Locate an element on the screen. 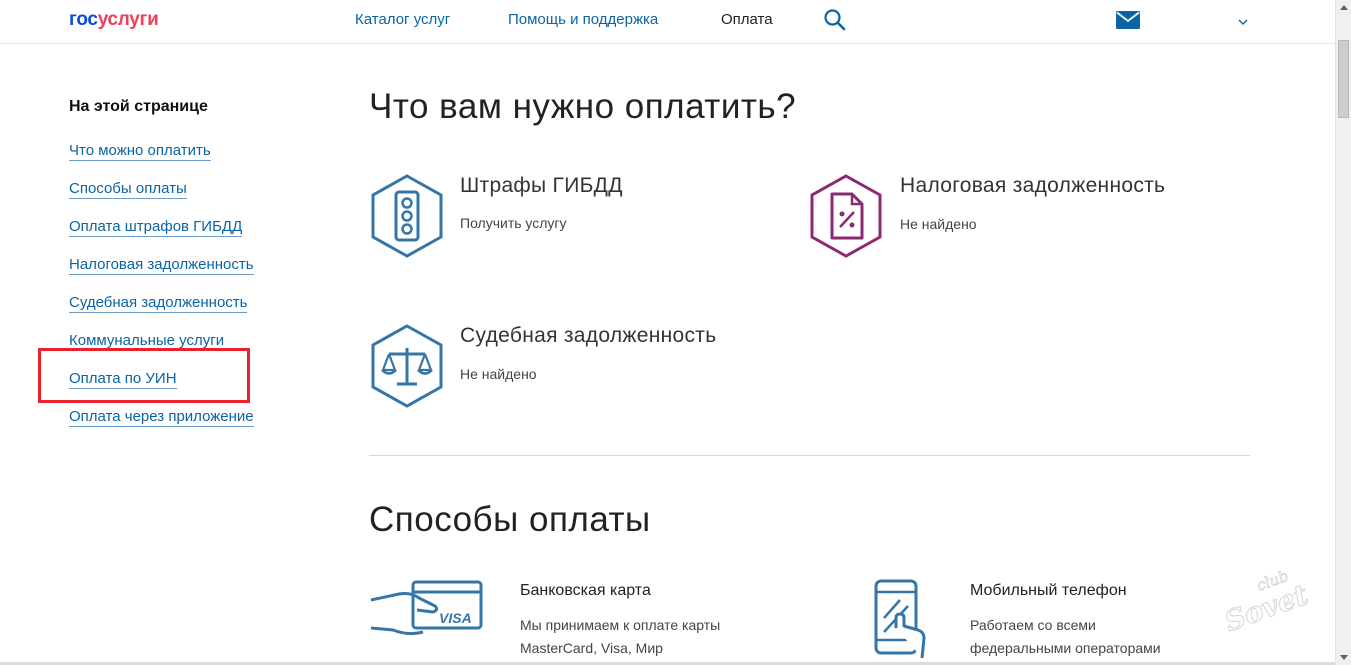 Image resolution: width=1351 pixels, height=665 pixels. page-title: Что вам нужно оплатить? is located at coordinates (583, 106).